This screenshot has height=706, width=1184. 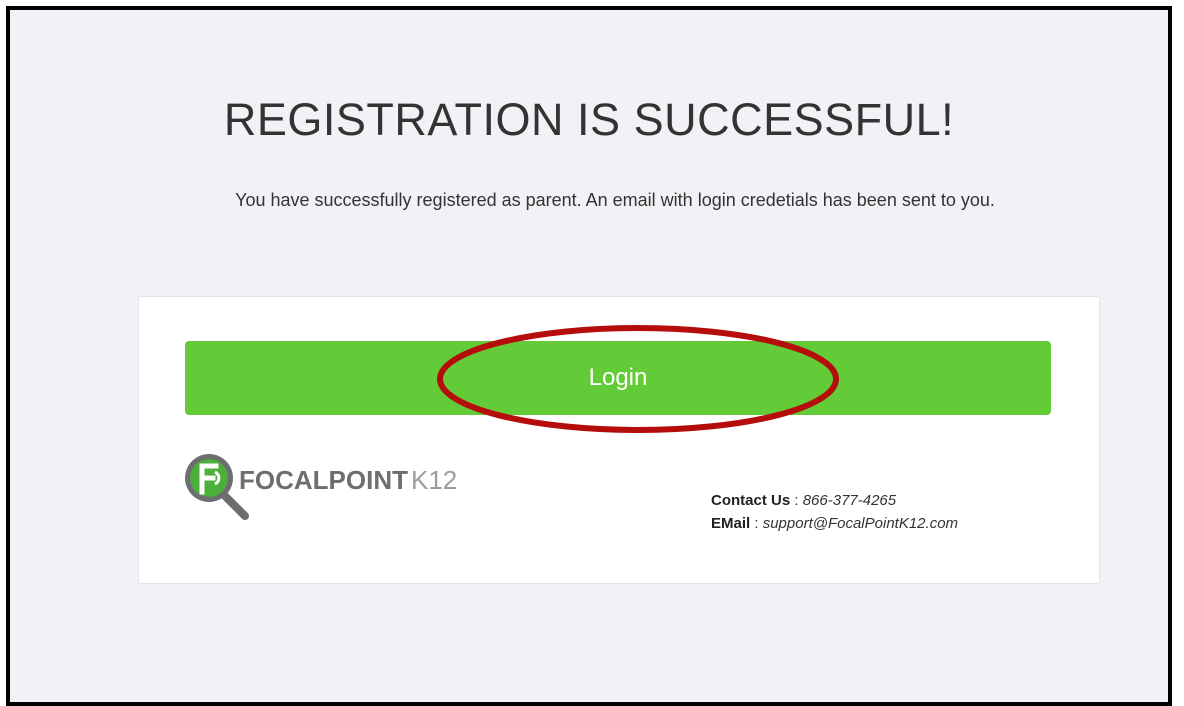 What do you see at coordinates (434, 480) in the screenshot?
I see `logo-text-light: K12` at bounding box center [434, 480].